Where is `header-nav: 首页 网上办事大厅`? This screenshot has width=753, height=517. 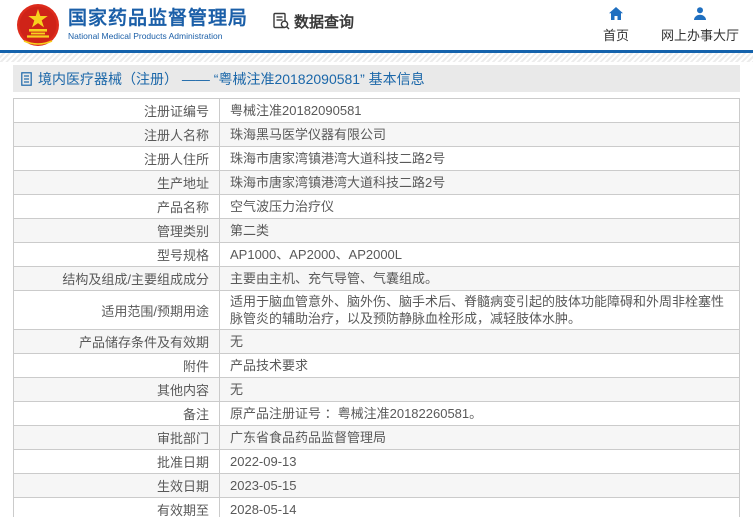
header-nav: 首页 网上办事大厅 is located at coordinates (671, 25).